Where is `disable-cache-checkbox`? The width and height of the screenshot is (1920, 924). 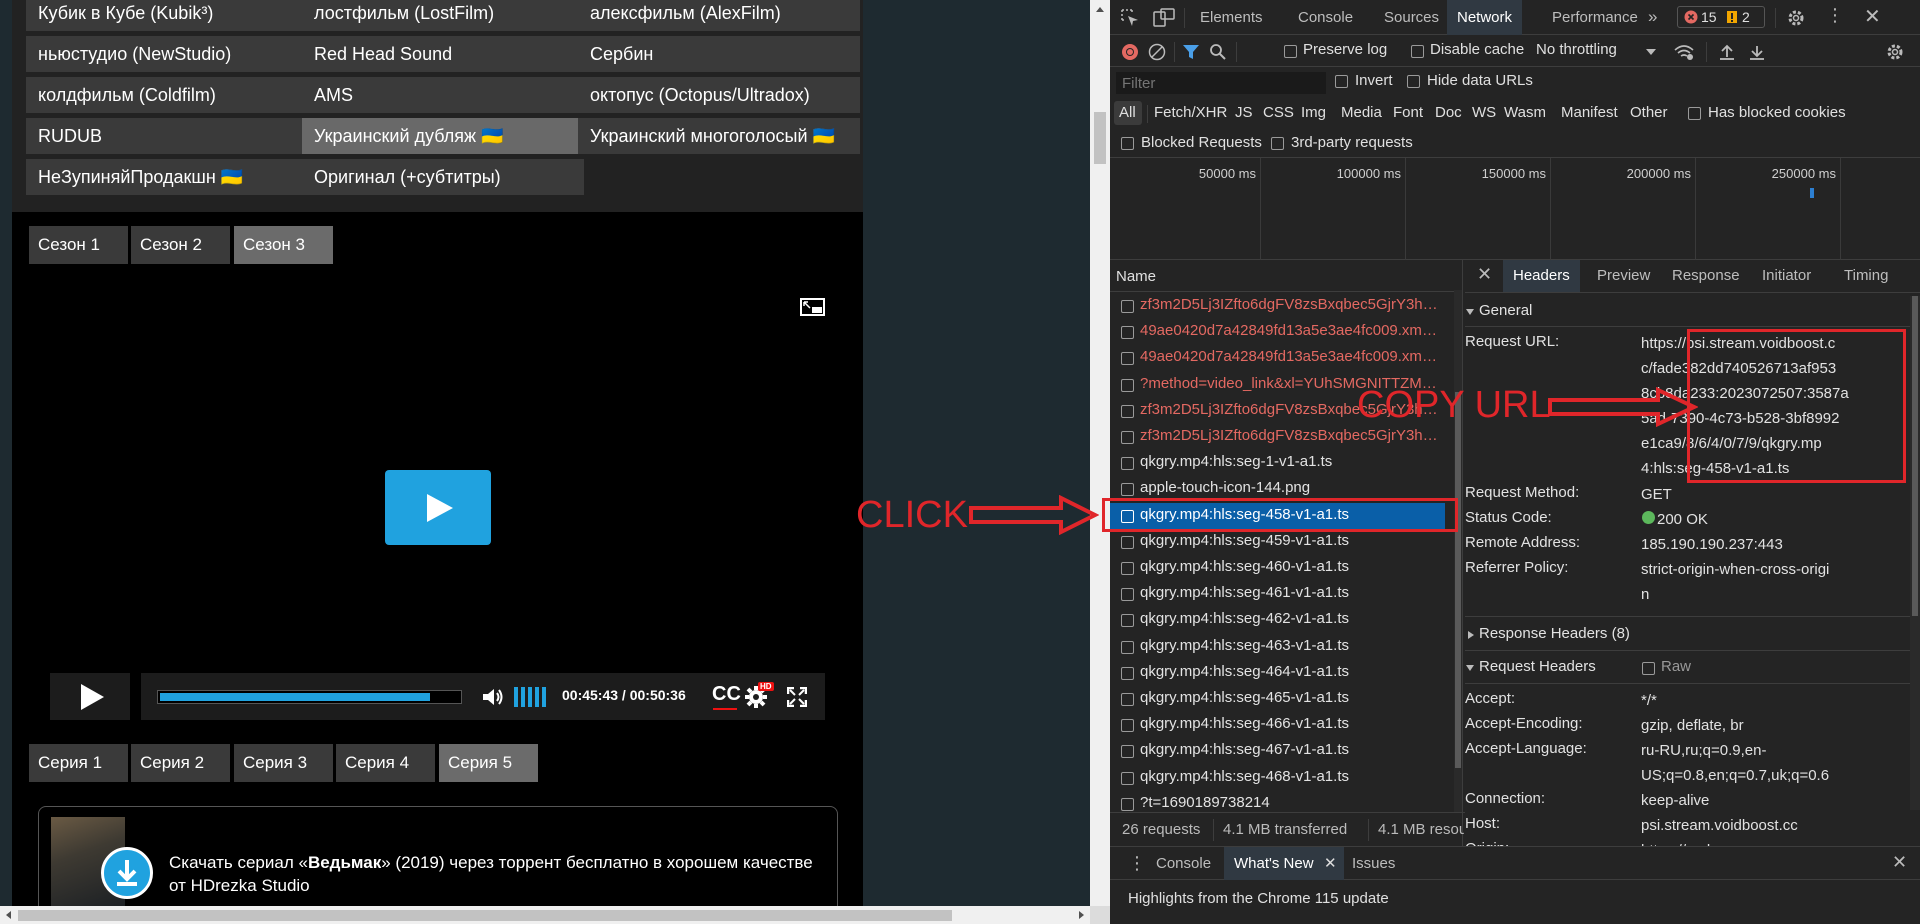 disable-cache-checkbox is located at coordinates (1417, 51).